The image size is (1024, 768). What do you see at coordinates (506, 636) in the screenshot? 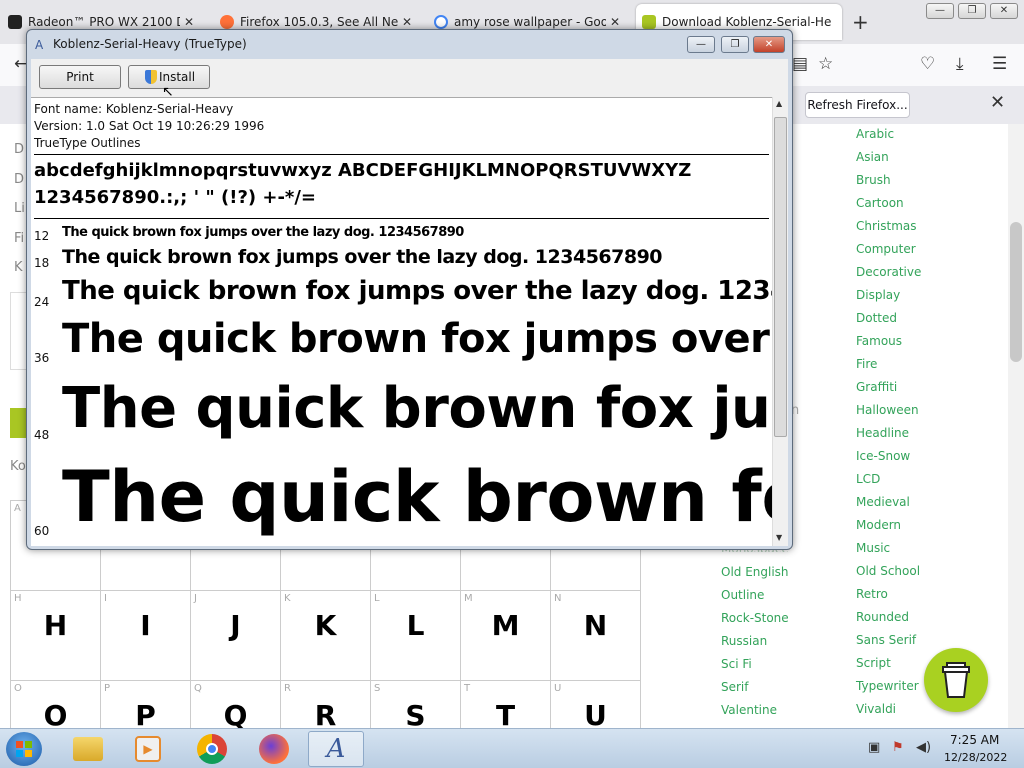
I see `glyph-cell: MM` at bounding box center [506, 636].